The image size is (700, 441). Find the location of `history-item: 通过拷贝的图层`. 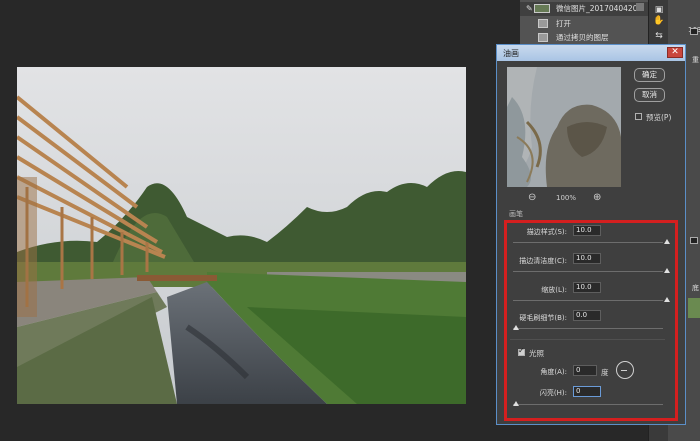

history-item: 通过拷贝的图层 is located at coordinates (584, 38).